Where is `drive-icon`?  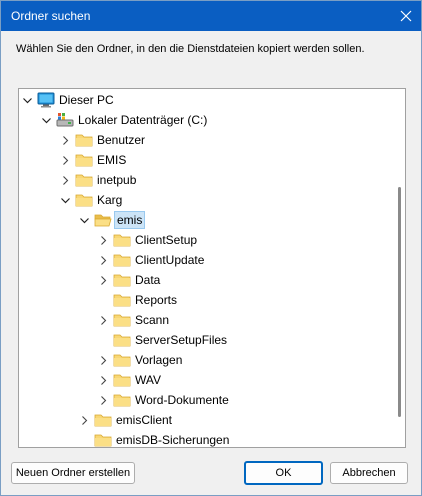 drive-icon is located at coordinates (65, 120).